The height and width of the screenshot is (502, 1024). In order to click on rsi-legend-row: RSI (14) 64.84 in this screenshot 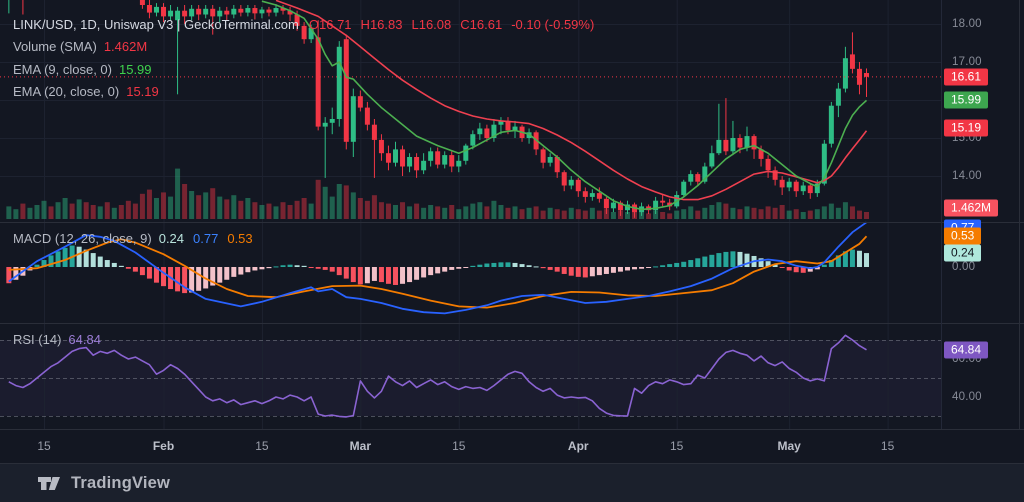, I will do `click(61, 339)`.